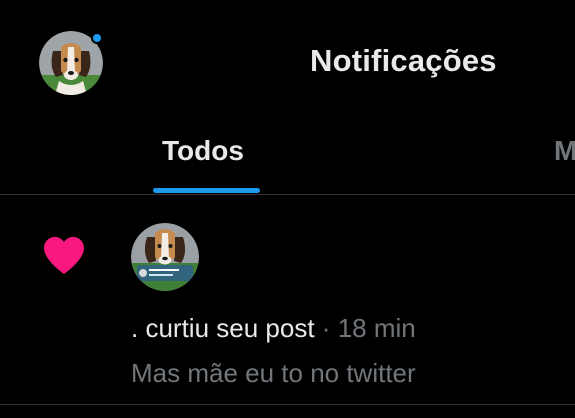  What do you see at coordinates (71, 63) in the screenshot?
I see `profile-avatar-button` at bounding box center [71, 63].